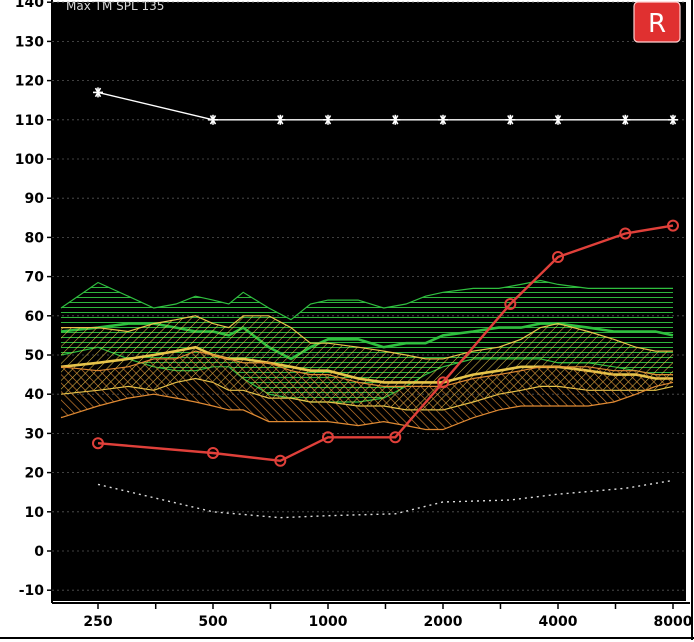 Image resolution: width=694 pixels, height=642 pixels. Describe the element at coordinates (35, 395) in the screenshot. I see `y-tick-label: 40` at that location.